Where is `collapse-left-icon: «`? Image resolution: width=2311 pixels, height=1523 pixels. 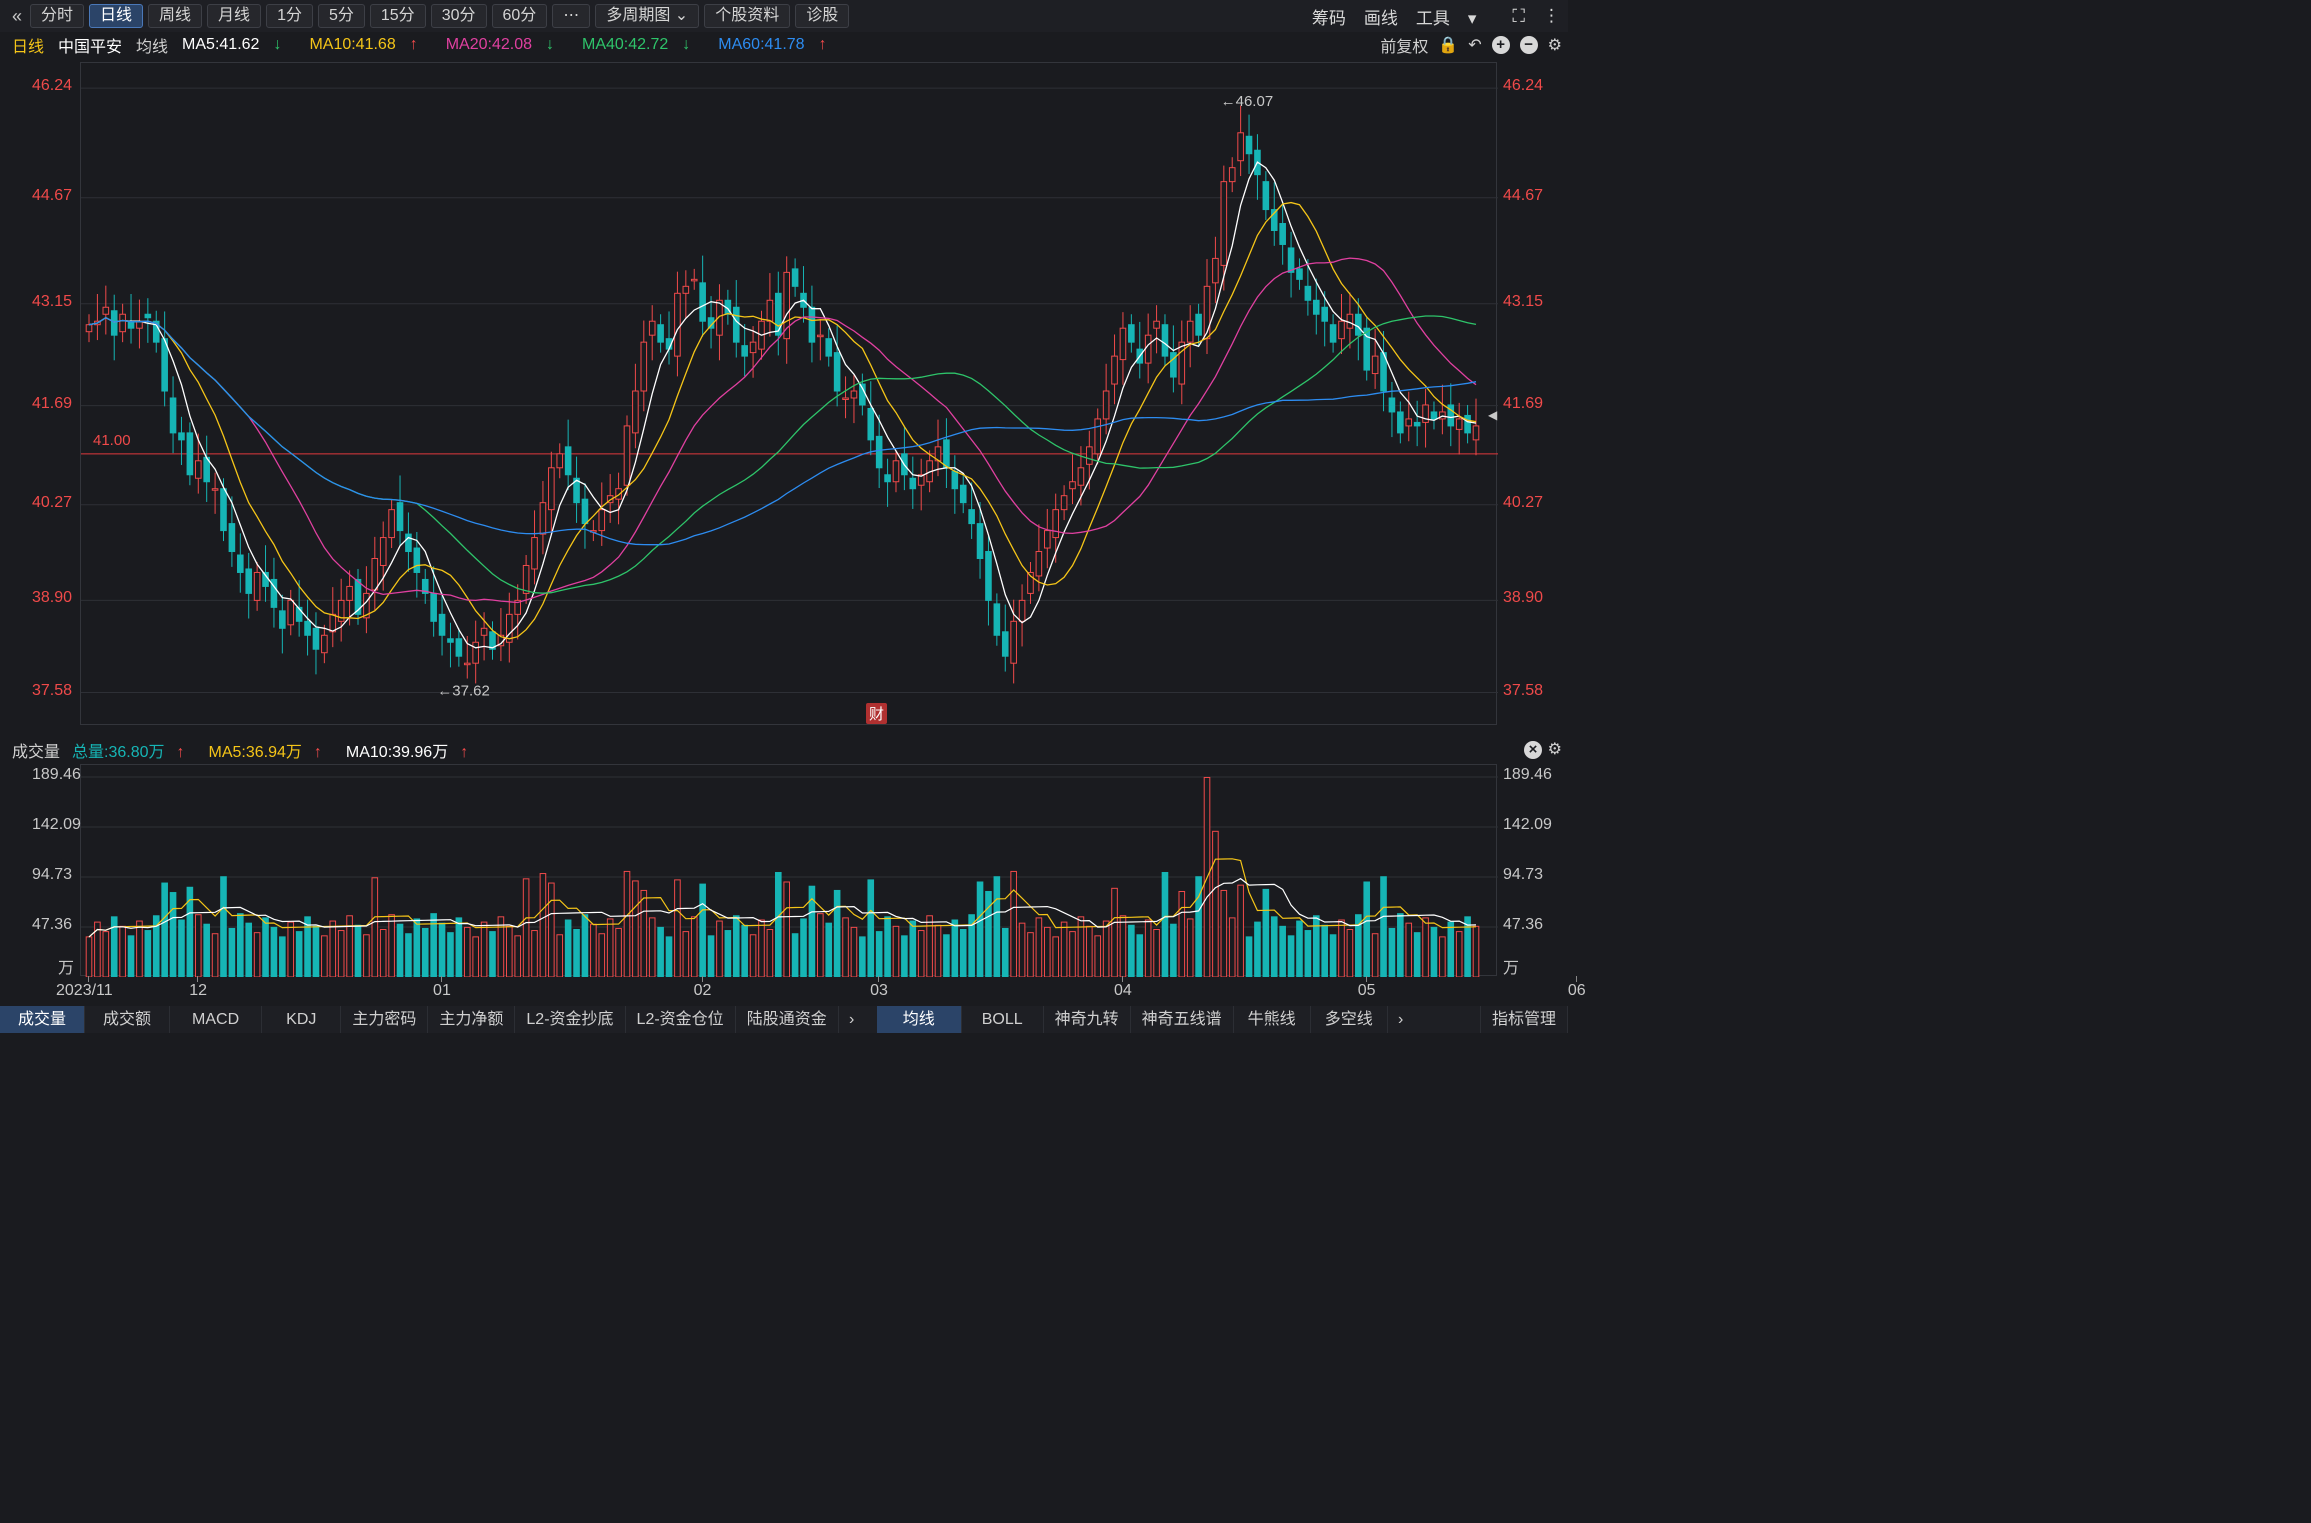 collapse-left-icon: « is located at coordinates (17, 16).